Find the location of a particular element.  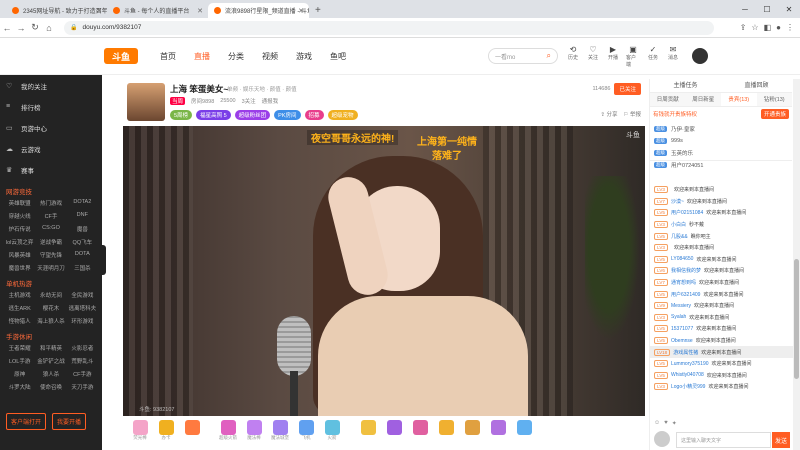

sidebar-category: 怪物猎人 is located at coordinates (19, 321).